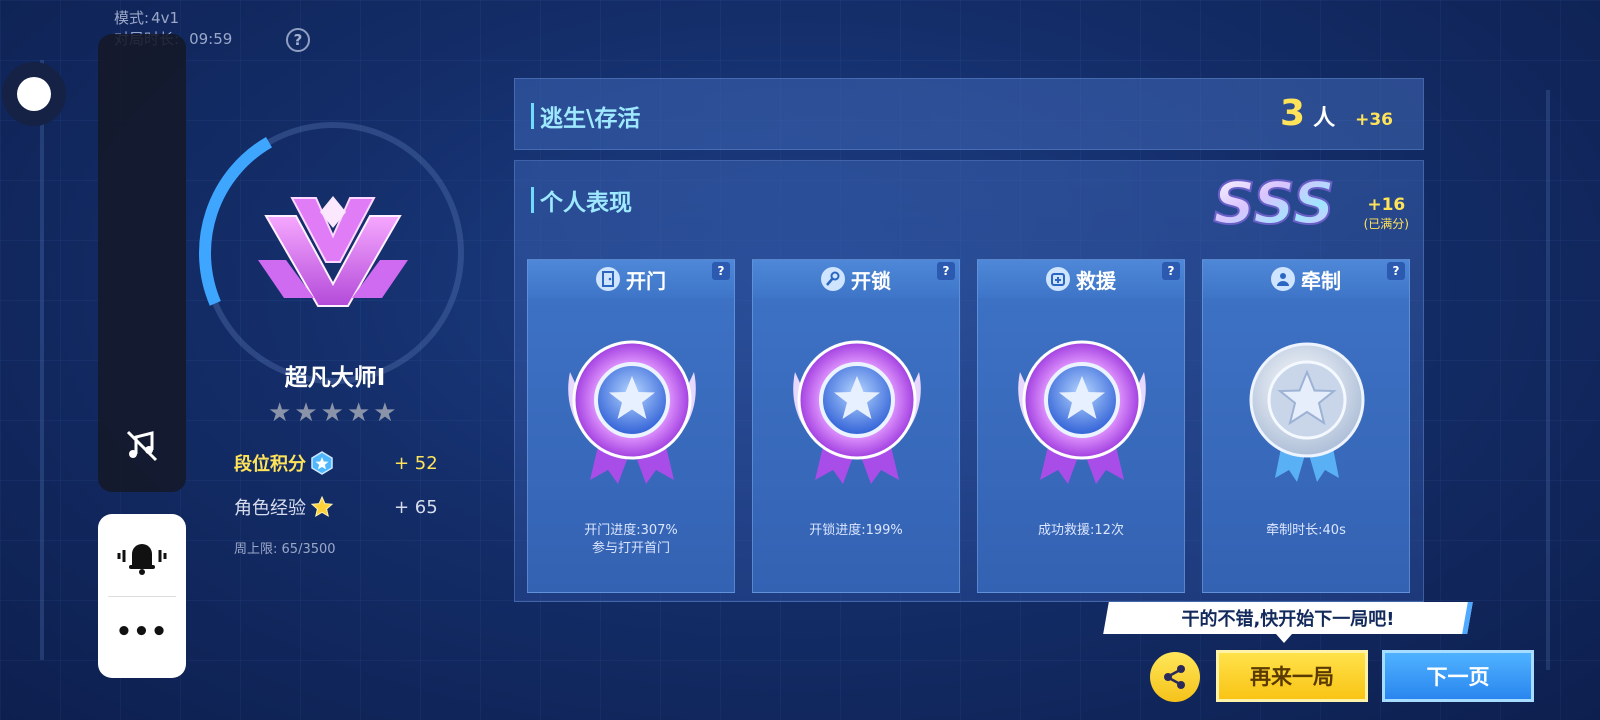 This screenshot has height=720, width=1600. I want to click on performance-title: 个人表现, so click(581, 200).